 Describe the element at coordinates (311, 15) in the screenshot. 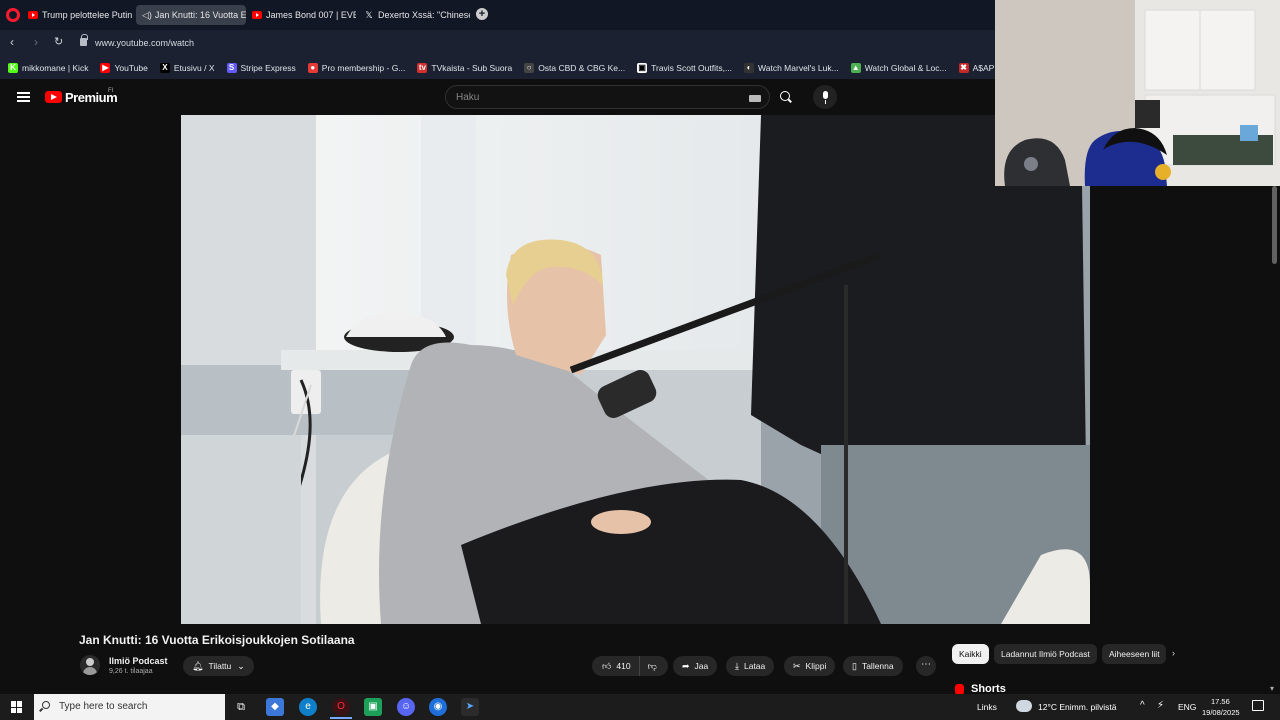

I see `browser-tab-3-label: James Bond 007 | EVERY C` at that location.